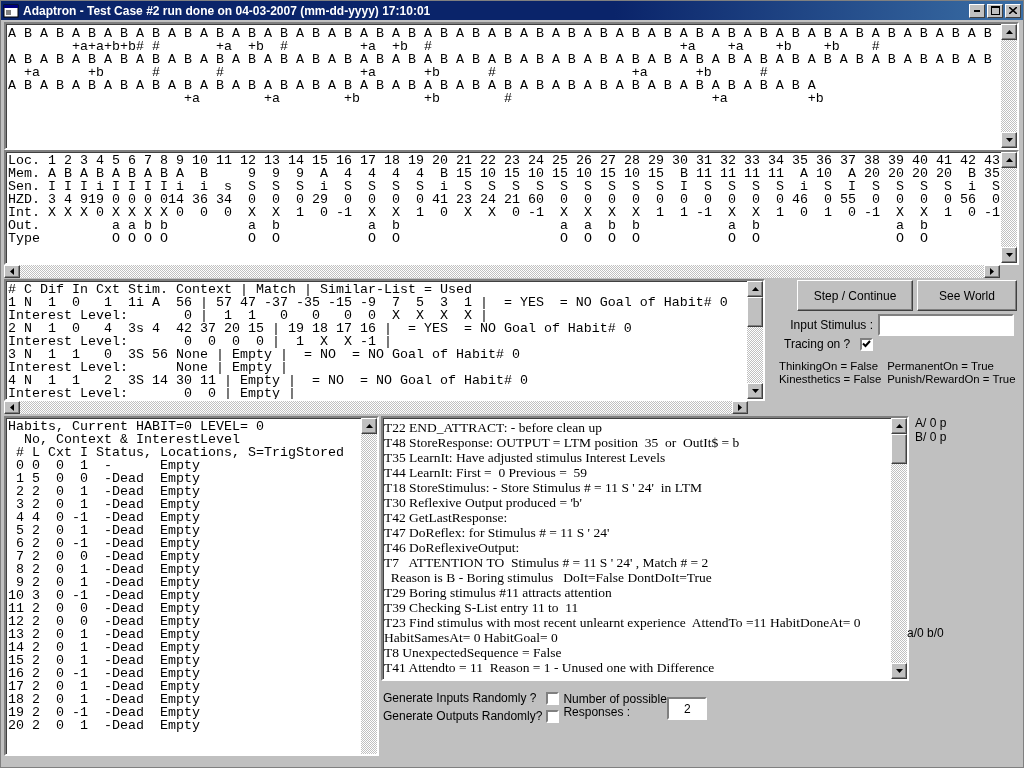  Describe the element at coordinates (486, 472) in the screenshot. I see `log-line: T44 LearnIt: First = 0 Previous = 59` at that location.